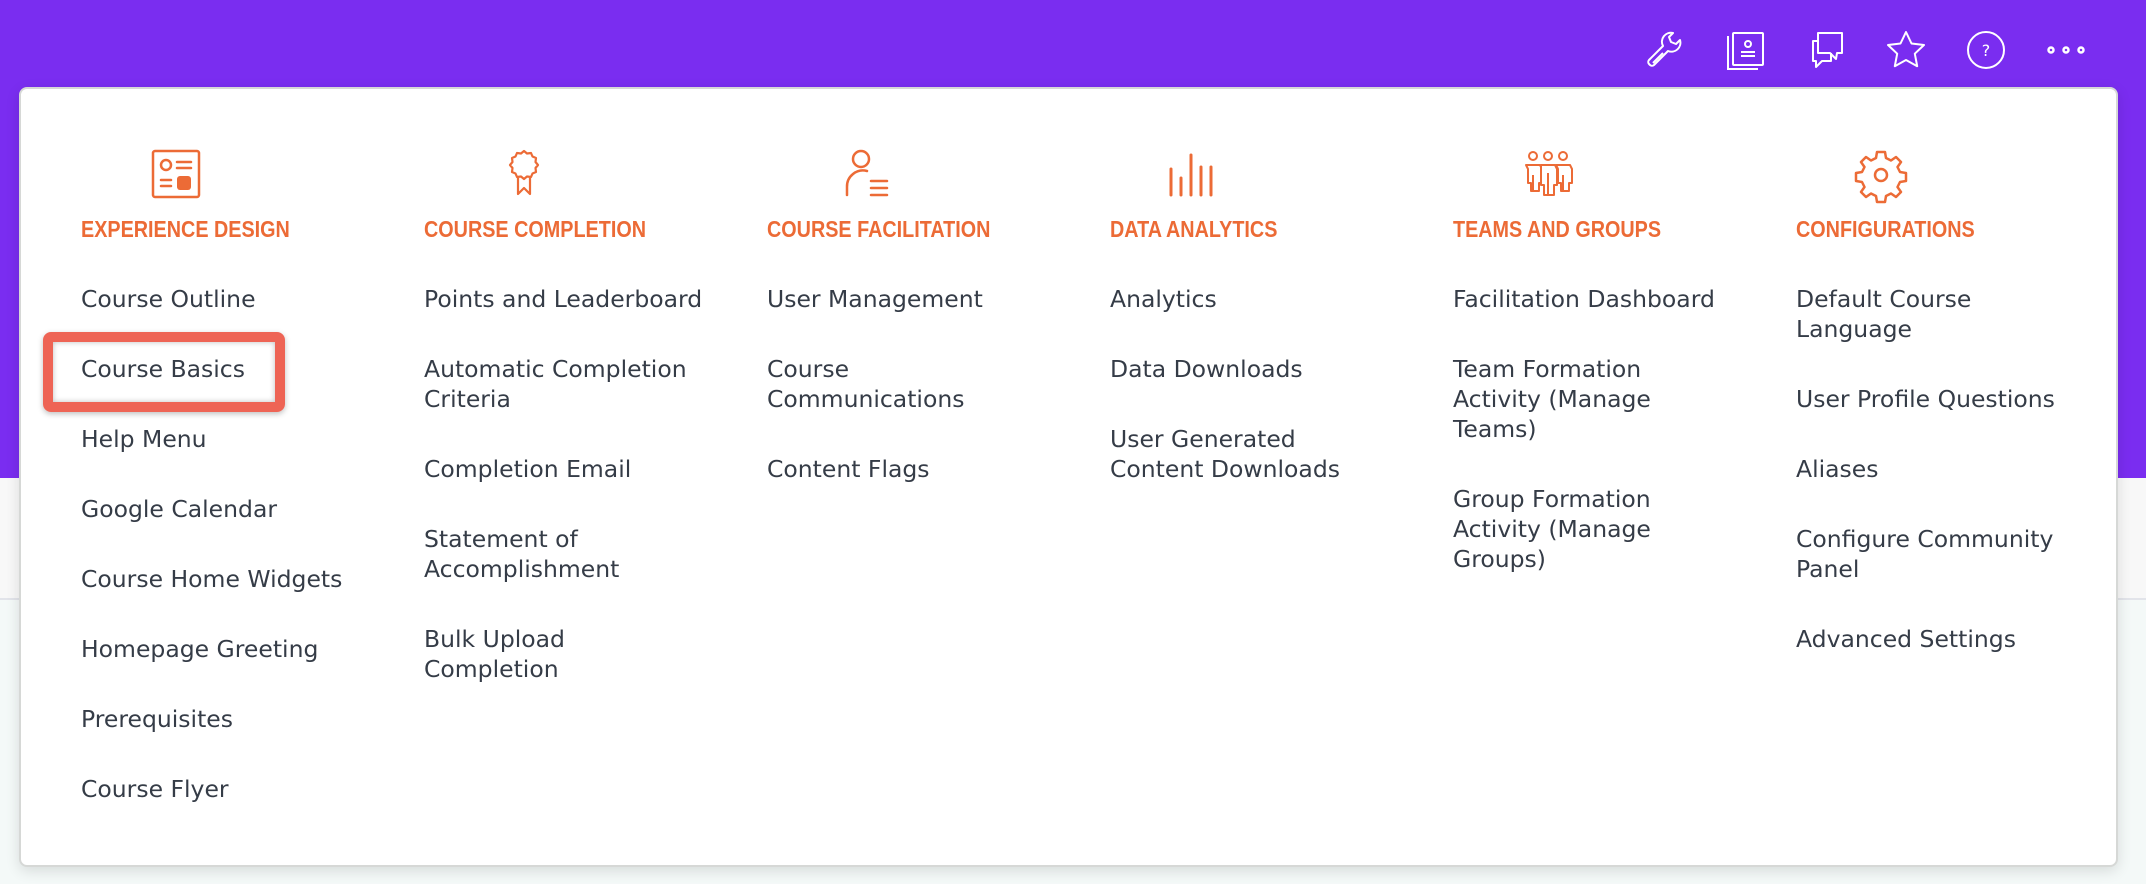  Describe the element at coordinates (231, 789) in the screenshot. I see `menu-item-course-flyer: Course Flyer` at that location.